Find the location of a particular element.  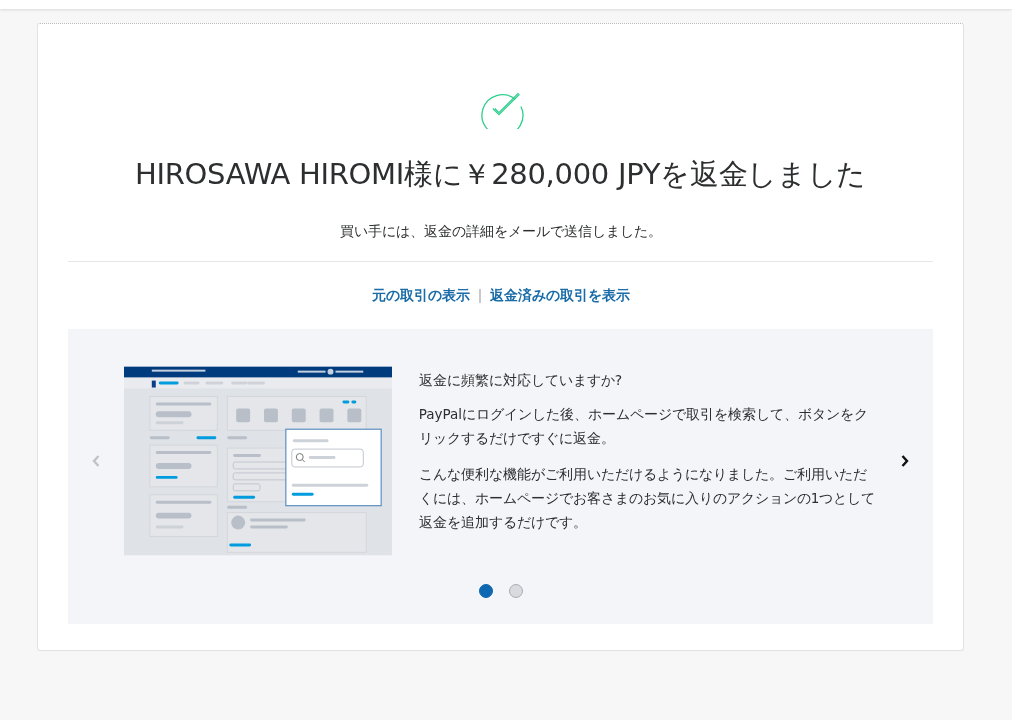

chevron-left-icon is located at coordinates (95, 461).